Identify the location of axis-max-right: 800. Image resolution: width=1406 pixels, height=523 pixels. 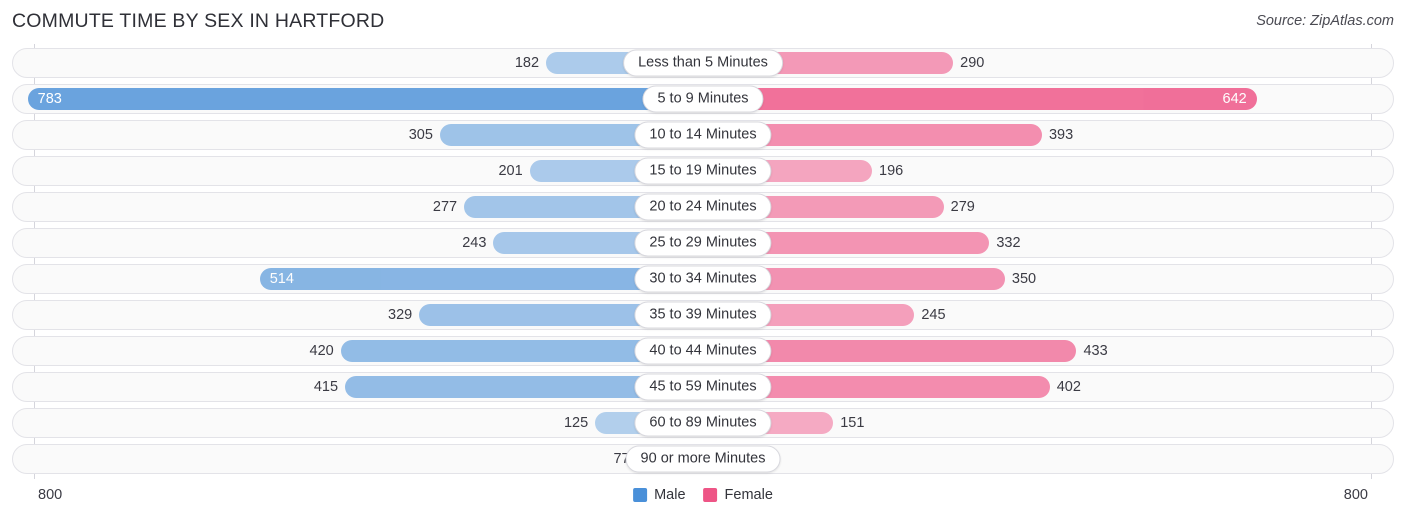
(1355, 495).